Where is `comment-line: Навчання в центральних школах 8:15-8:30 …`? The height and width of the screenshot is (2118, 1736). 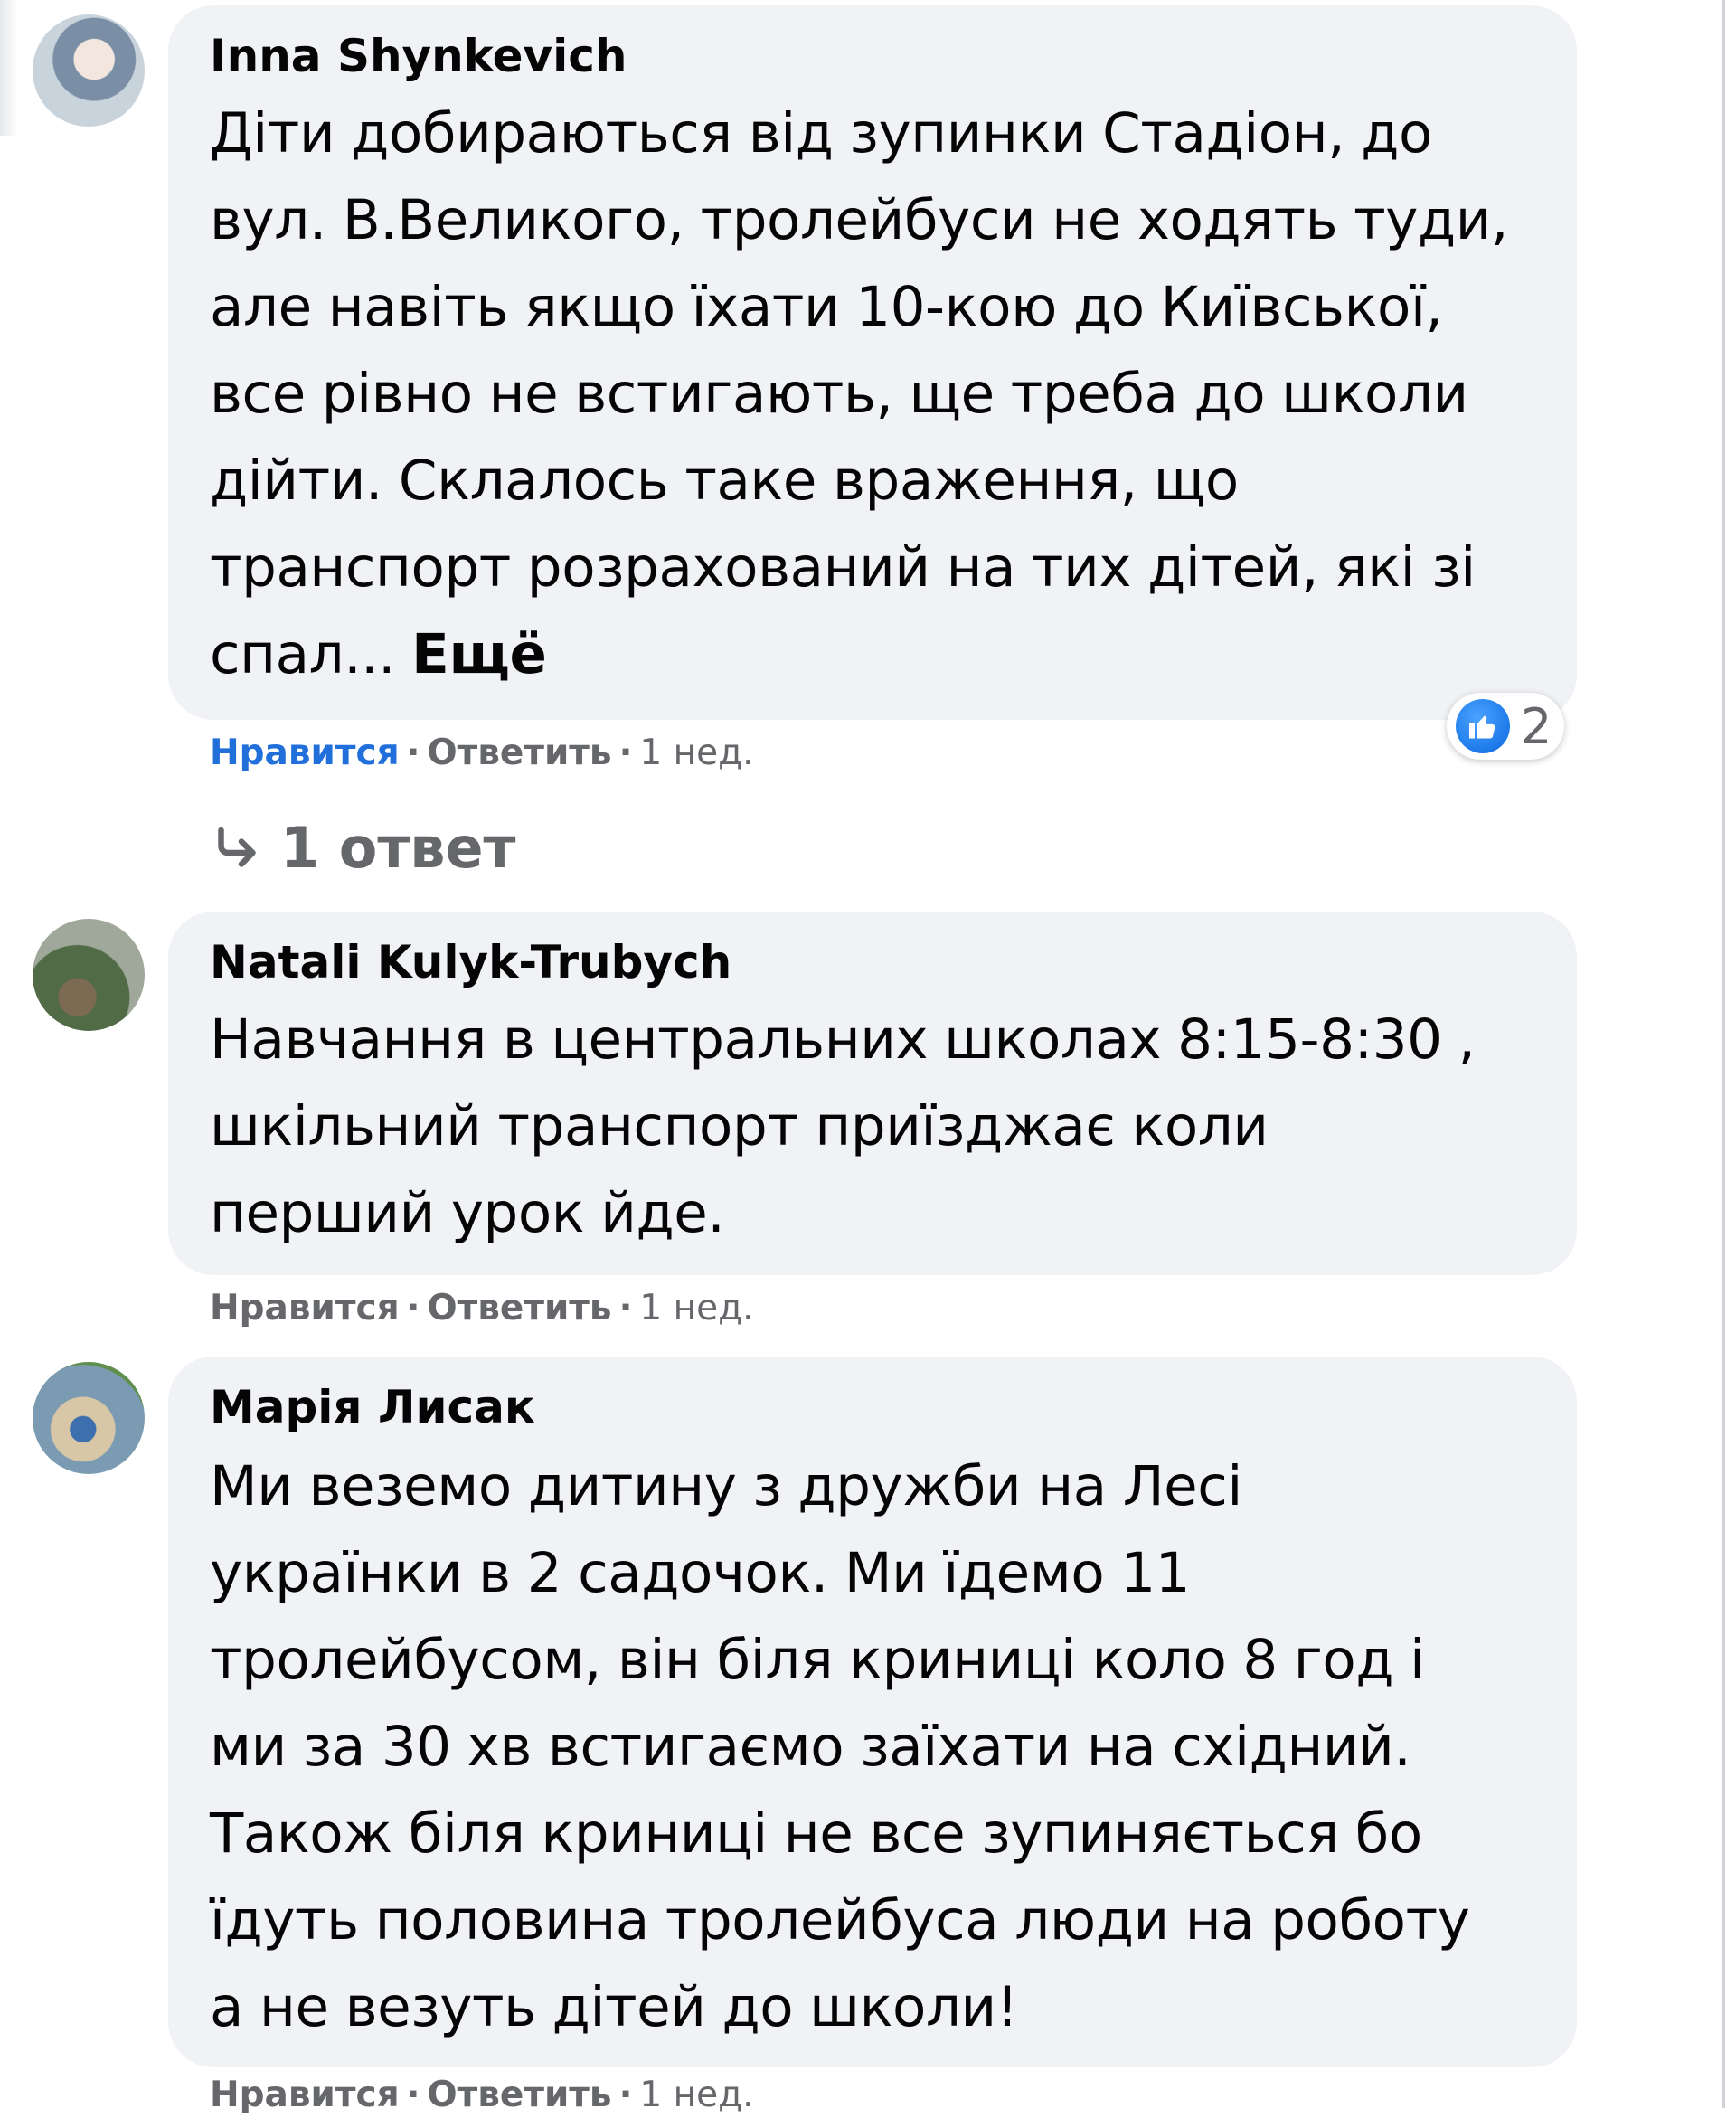
comment-line: Навчання в центральних школах 8:15-8:30 … is located at coordinates (843, 1039).